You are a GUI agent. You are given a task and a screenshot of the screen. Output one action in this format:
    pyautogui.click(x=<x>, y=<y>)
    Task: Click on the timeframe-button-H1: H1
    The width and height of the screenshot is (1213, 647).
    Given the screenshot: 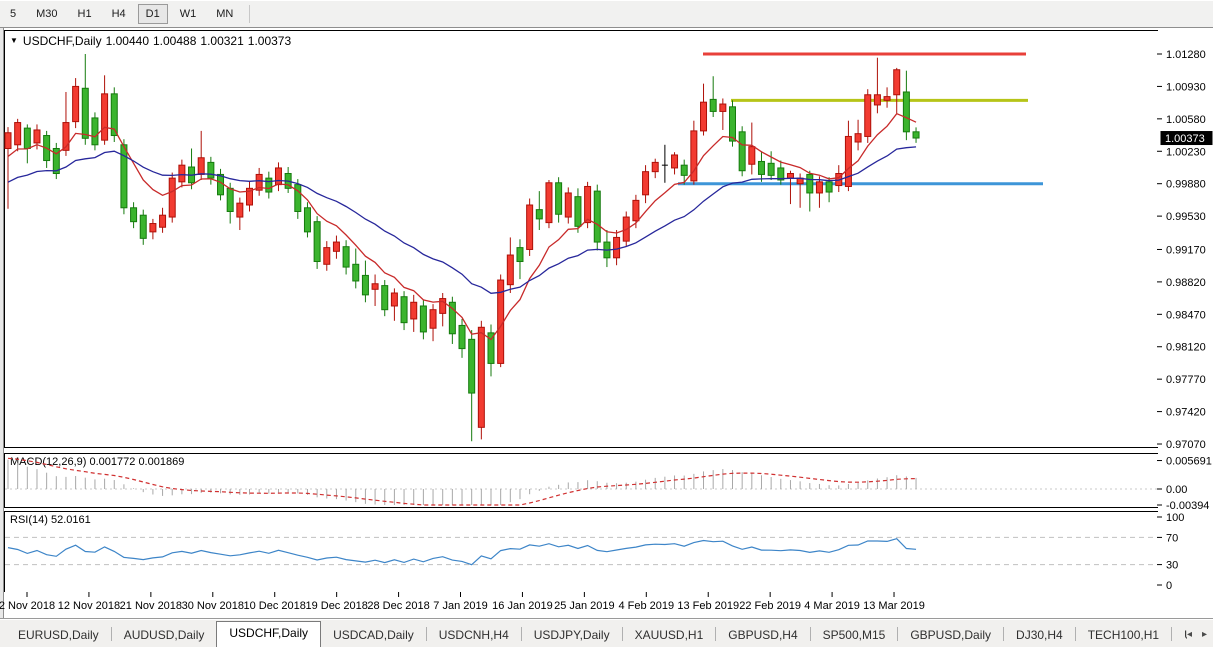 What is the action you would take?
    pyautogui.click(x=85, y=14)
    